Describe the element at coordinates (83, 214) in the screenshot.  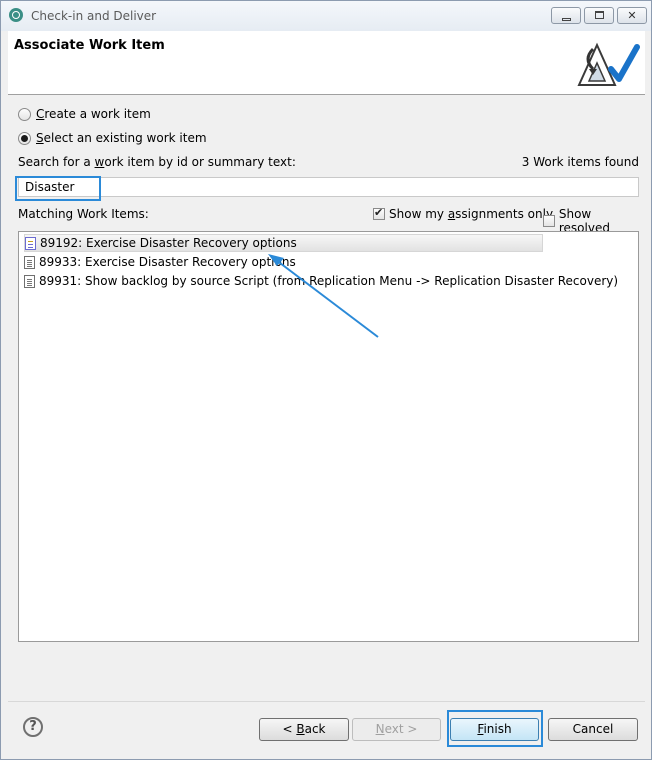
I see `matching-work-items-label: Matching Work Items:` at that location.